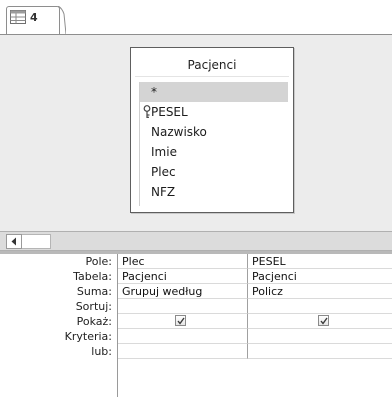  What do you see at coordinates (179, 132) in the screenshot?
I see `field-label: Nazwisko` at bounding box center [179, 132].